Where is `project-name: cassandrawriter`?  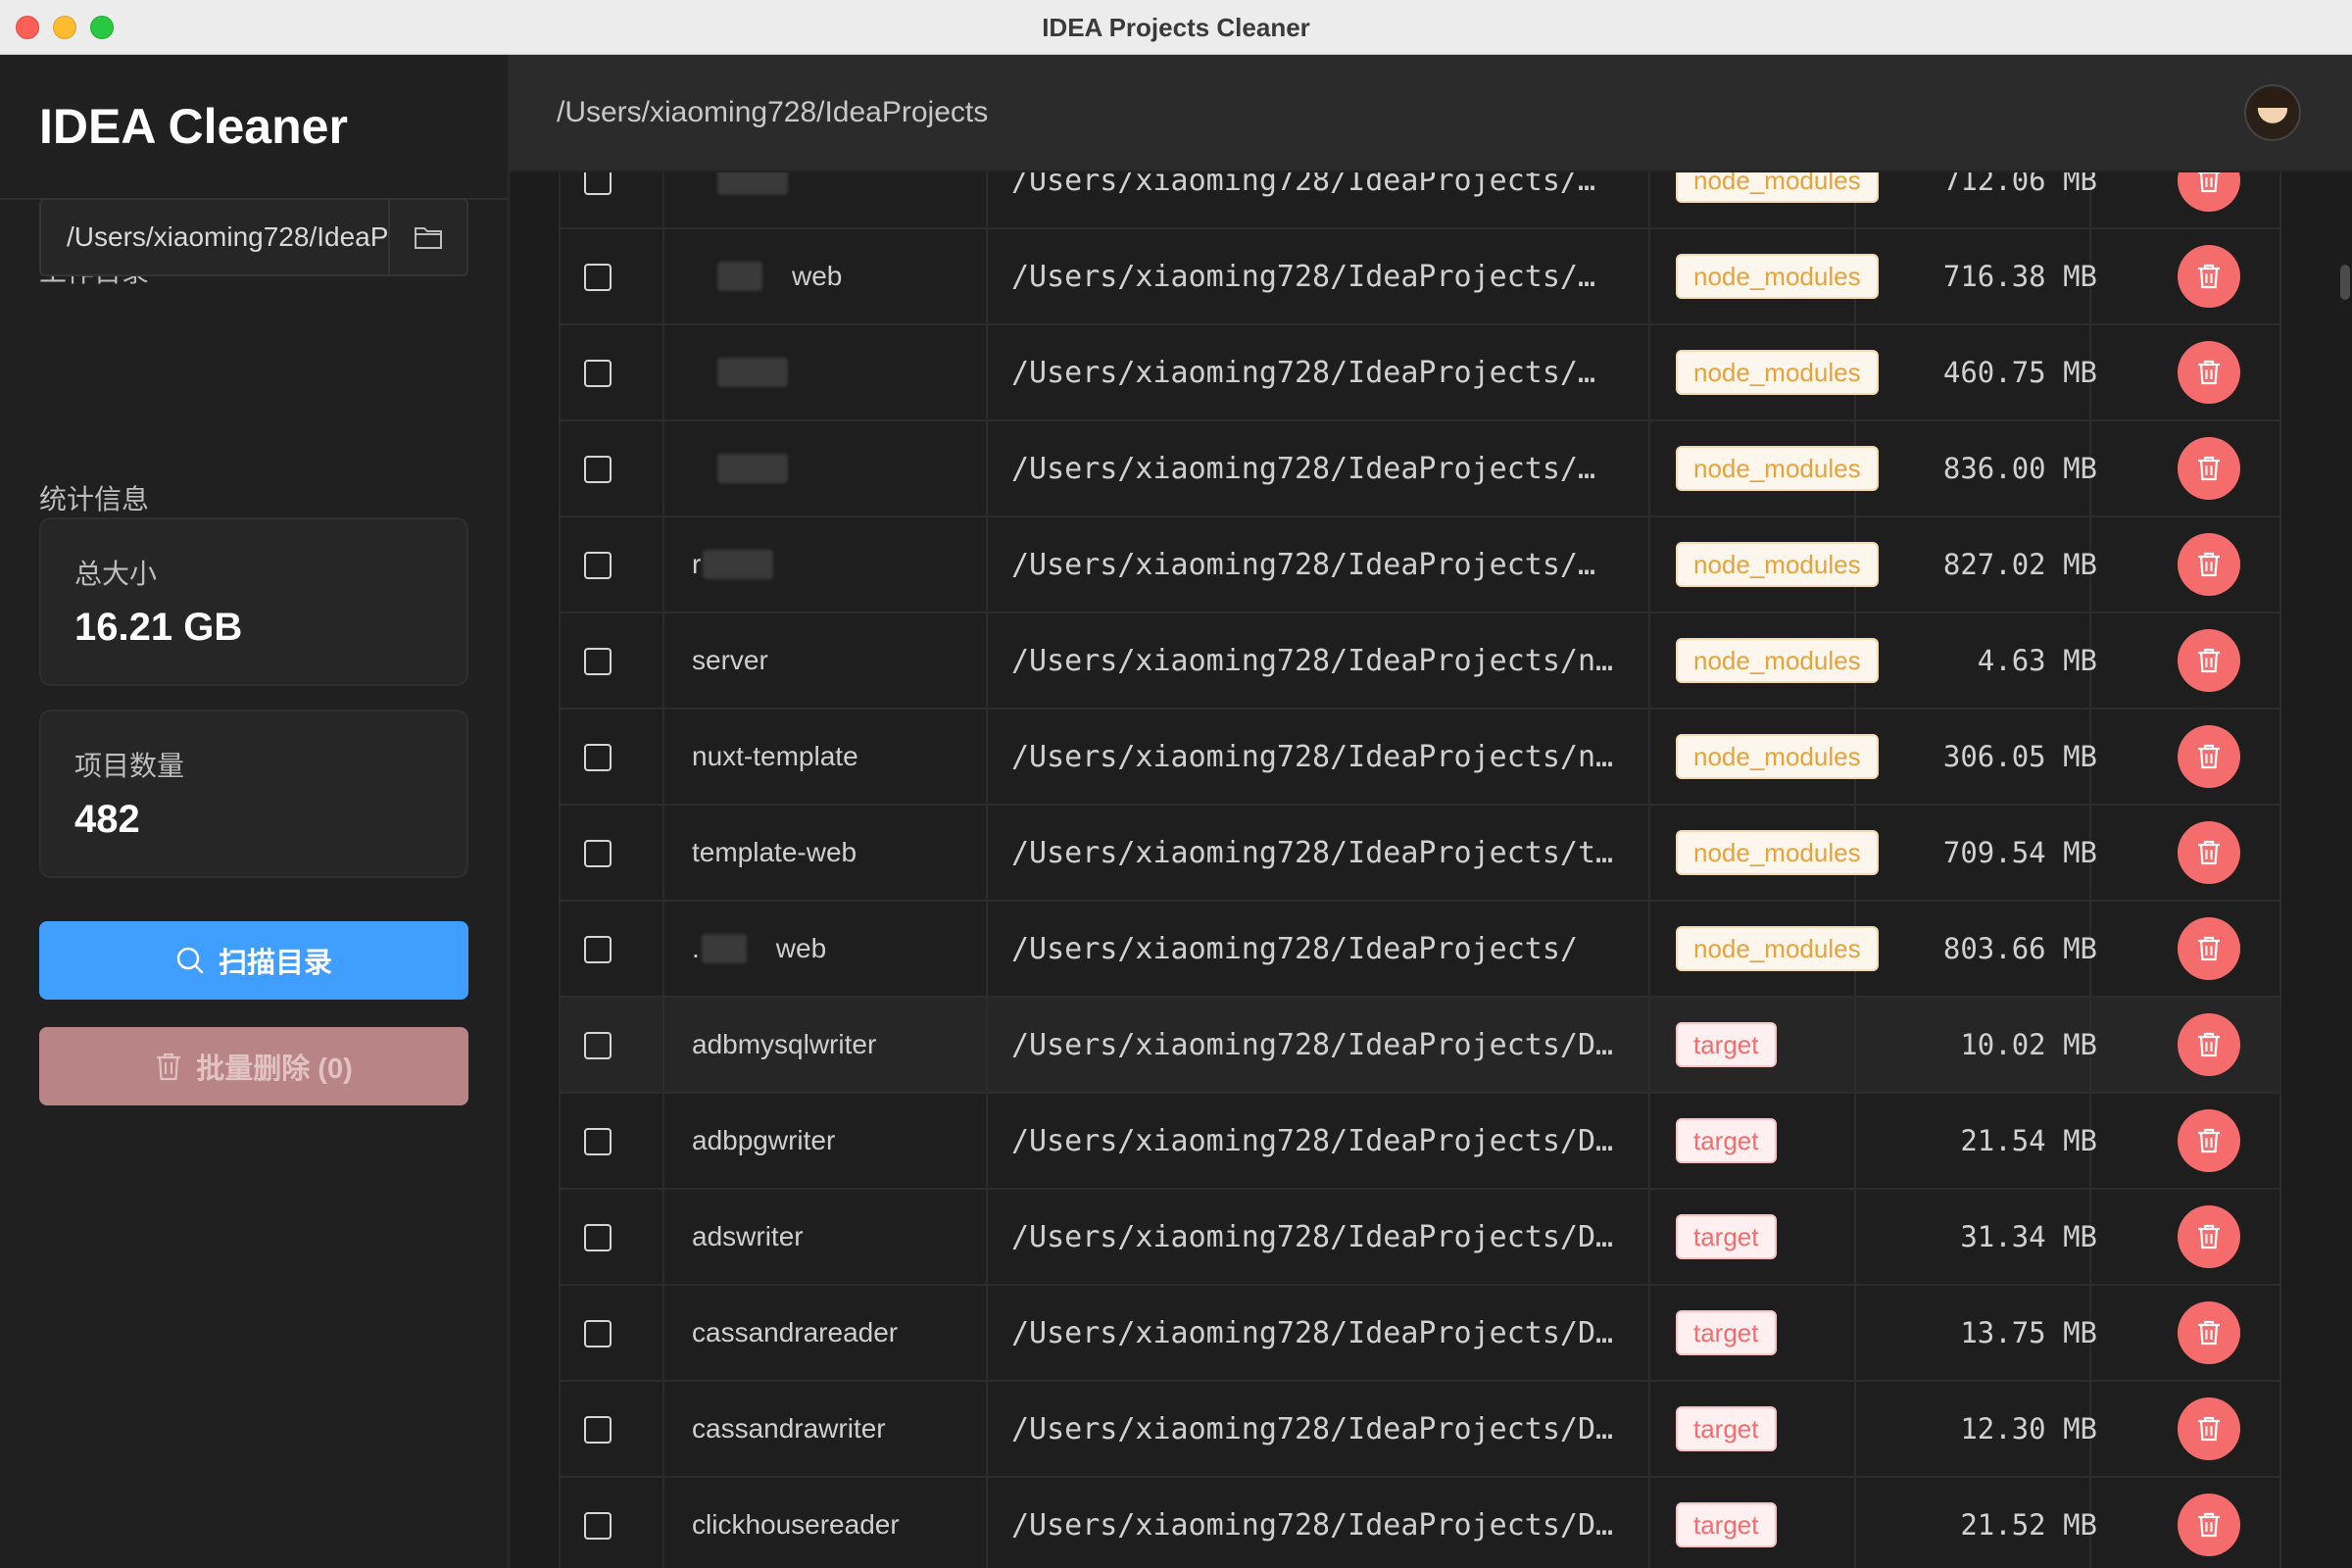
project-name: cassandrawriter is located at coordinates (839, 1429).